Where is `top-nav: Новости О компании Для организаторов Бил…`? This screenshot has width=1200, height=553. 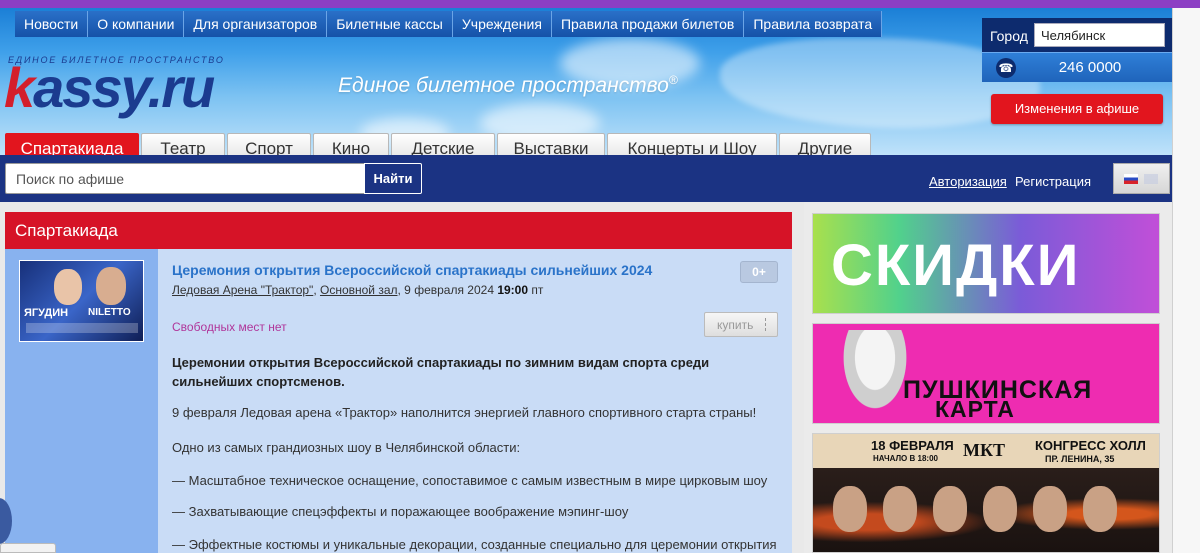
top-nav: Новости О компании Для организаторов Бил… is located at coordinates (449, 24).